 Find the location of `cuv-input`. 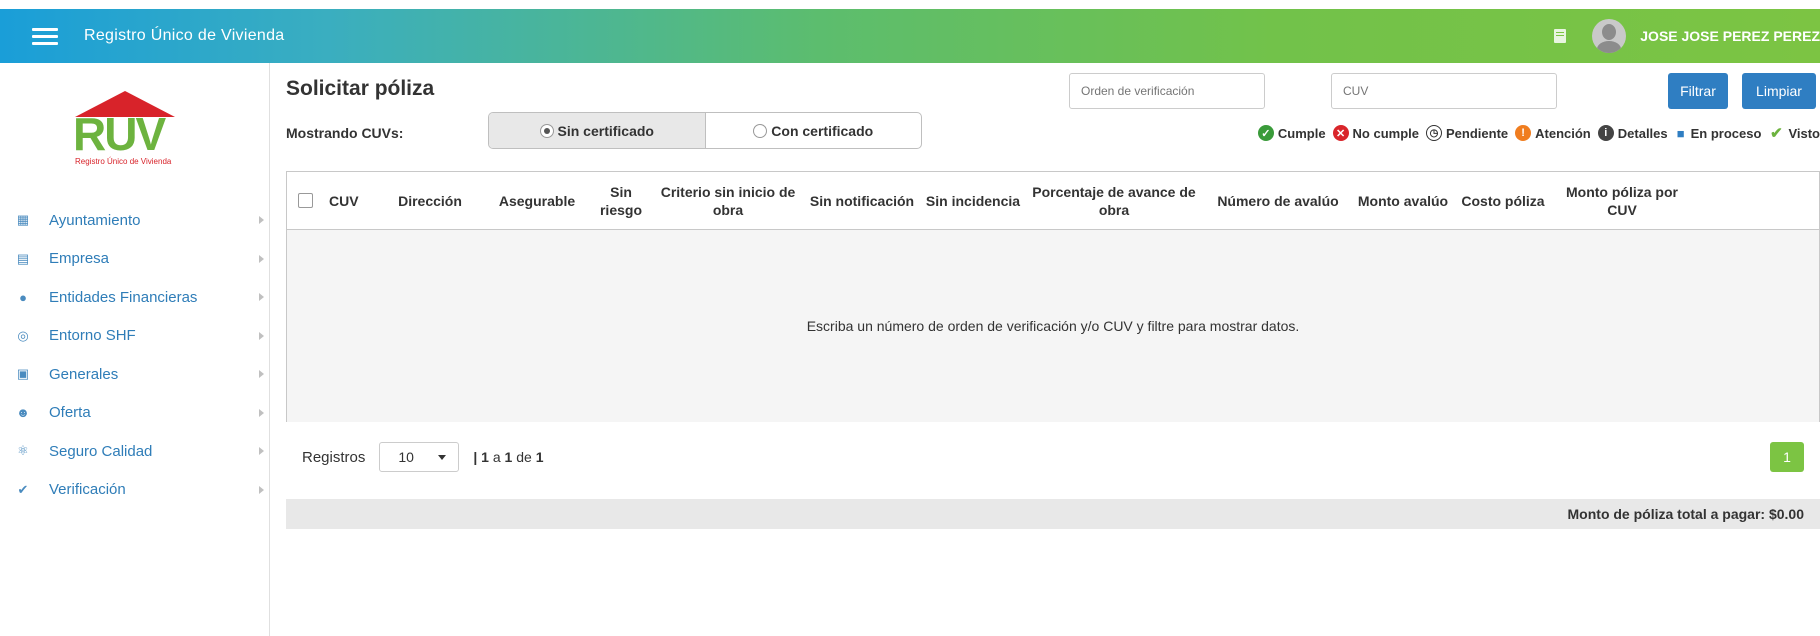

cuv-input is located at coordinates (1444, 91).